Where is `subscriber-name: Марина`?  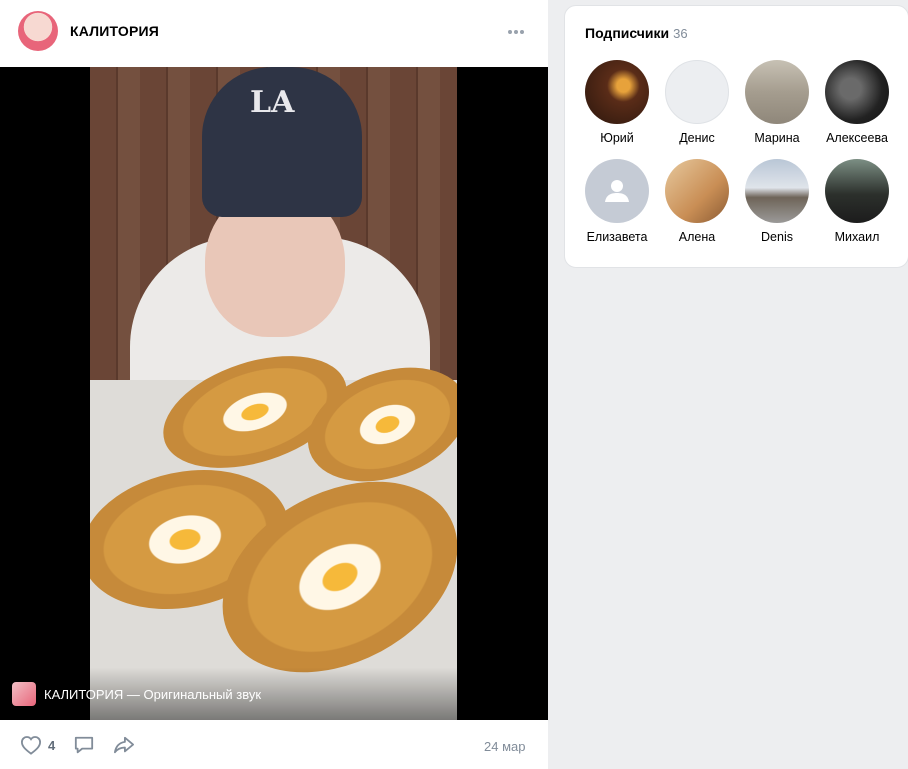 subscriber-name: Марина is located at coordinates (777, 138).